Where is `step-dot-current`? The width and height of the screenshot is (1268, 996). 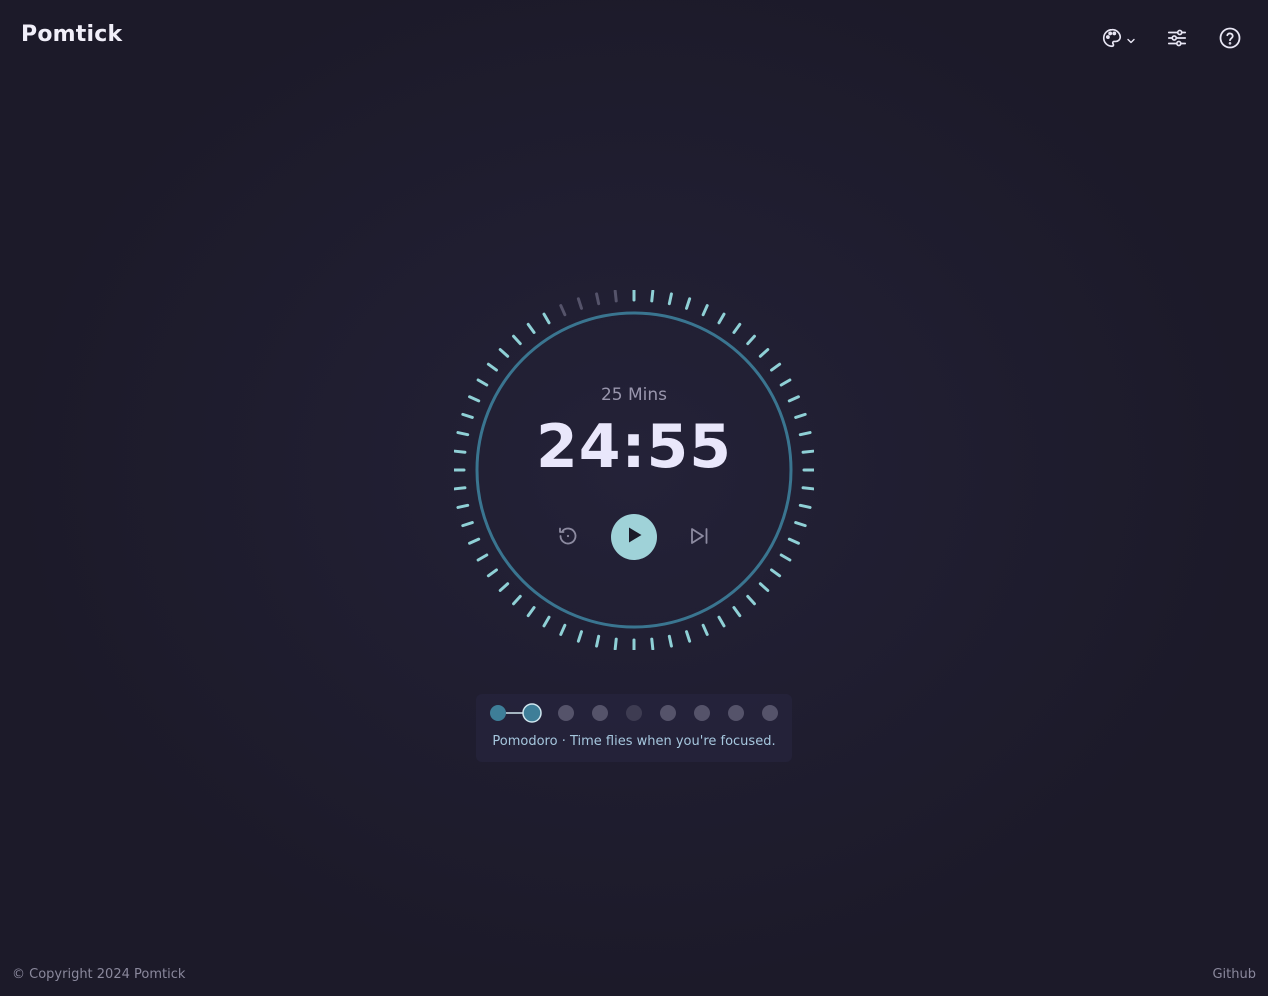
step-dot-current is located at coordinates (532, 713).